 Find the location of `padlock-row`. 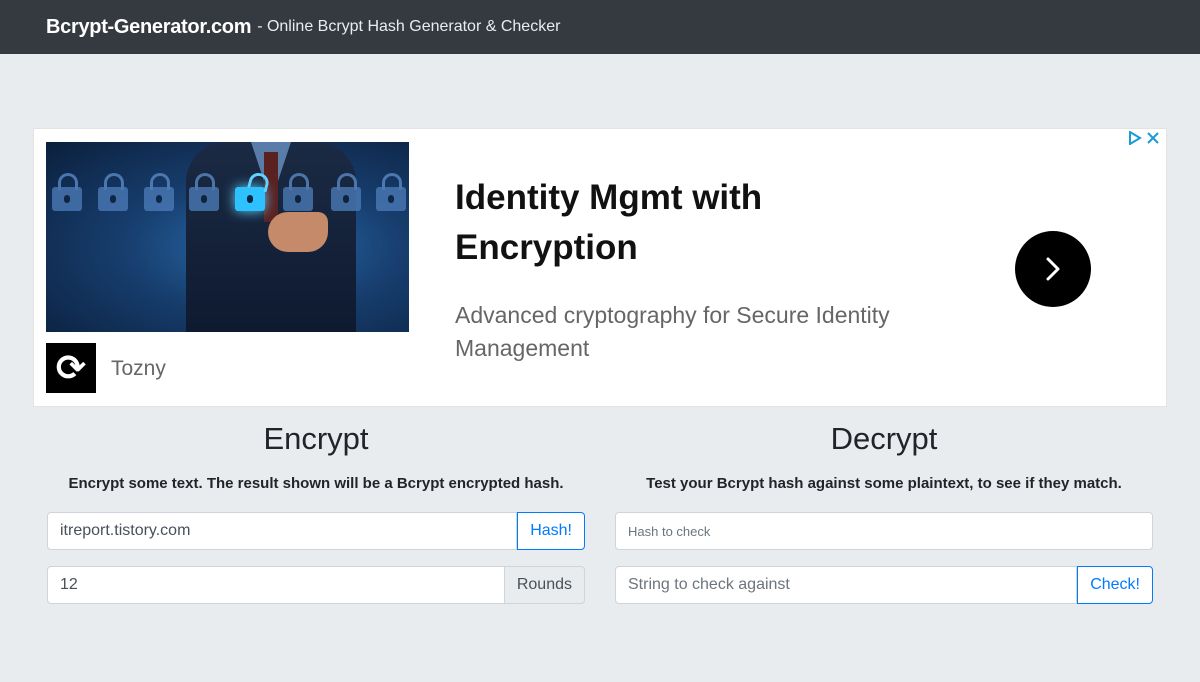

padlock-row is located at coordinates (227, 200).